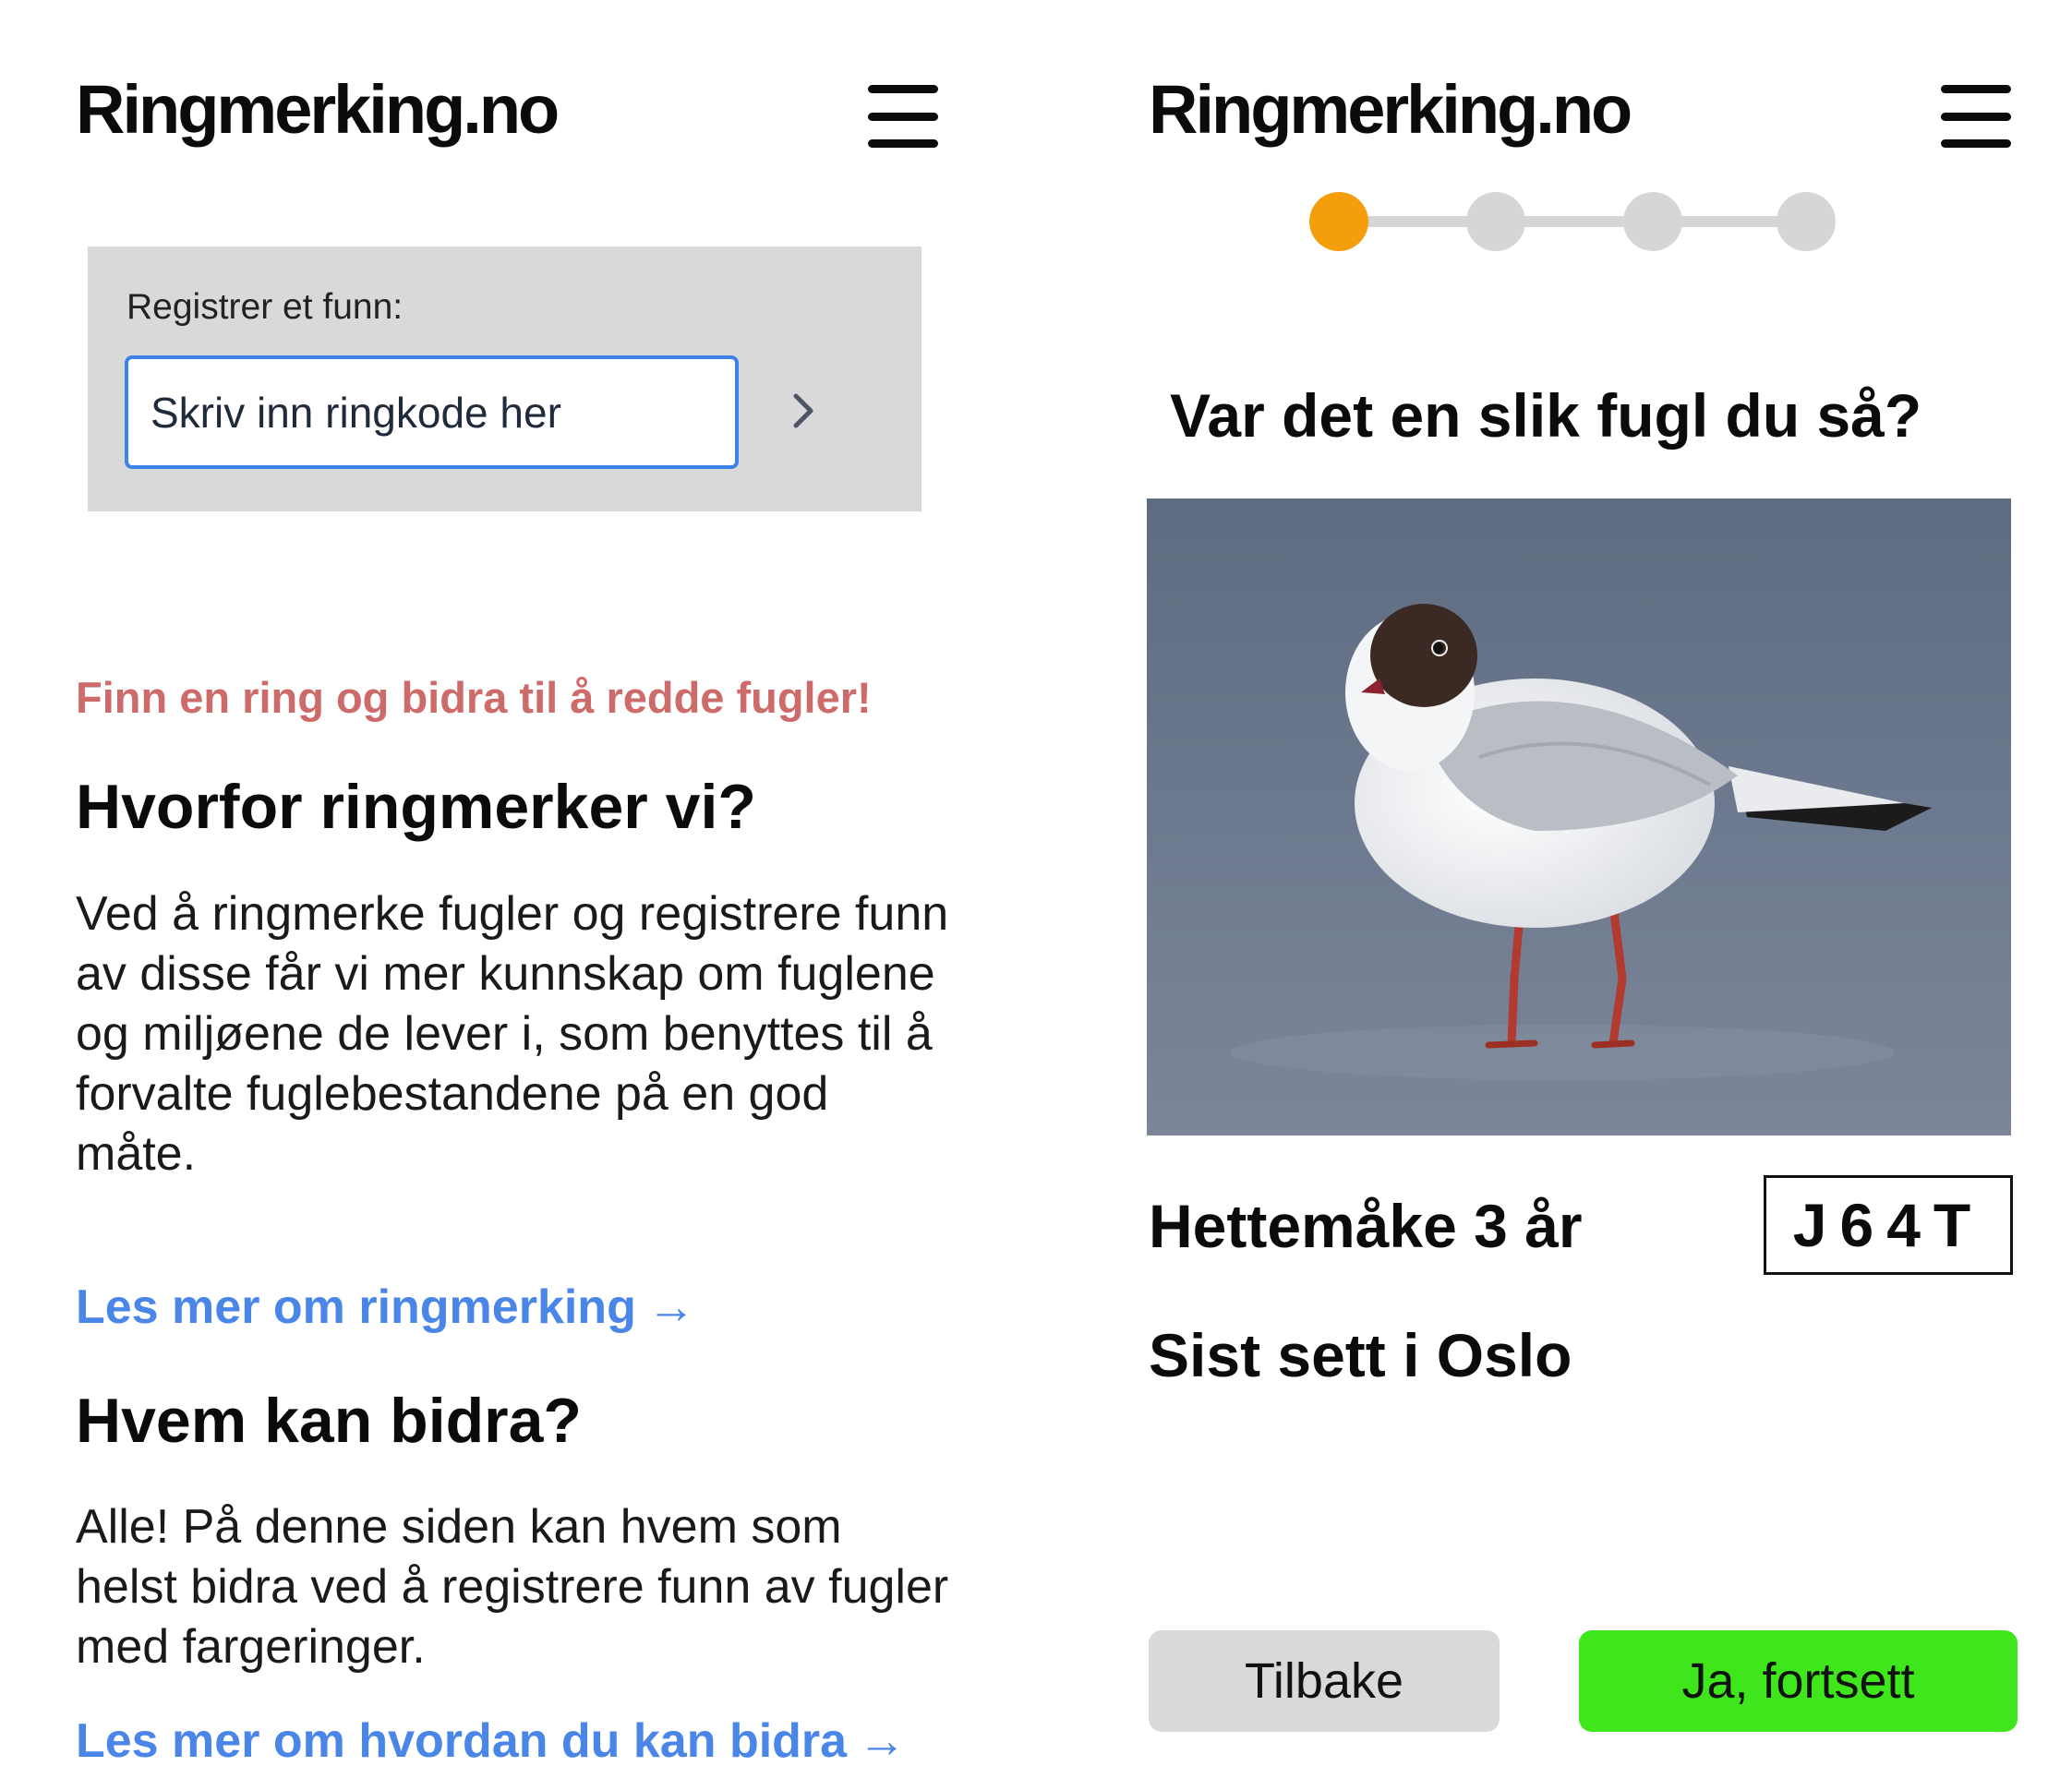 The image size is (2072, 1790). I want to click on progress-stepper, so click(1572, 221).